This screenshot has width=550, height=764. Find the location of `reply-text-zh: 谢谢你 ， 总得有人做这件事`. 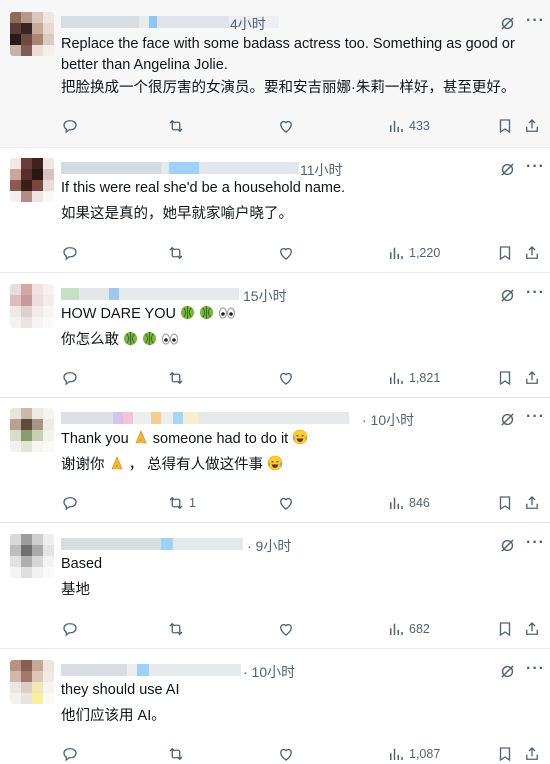

reply-text-zh: 谢谢你 ， 总得有人做这件事 is located at coordinates (172, 465).